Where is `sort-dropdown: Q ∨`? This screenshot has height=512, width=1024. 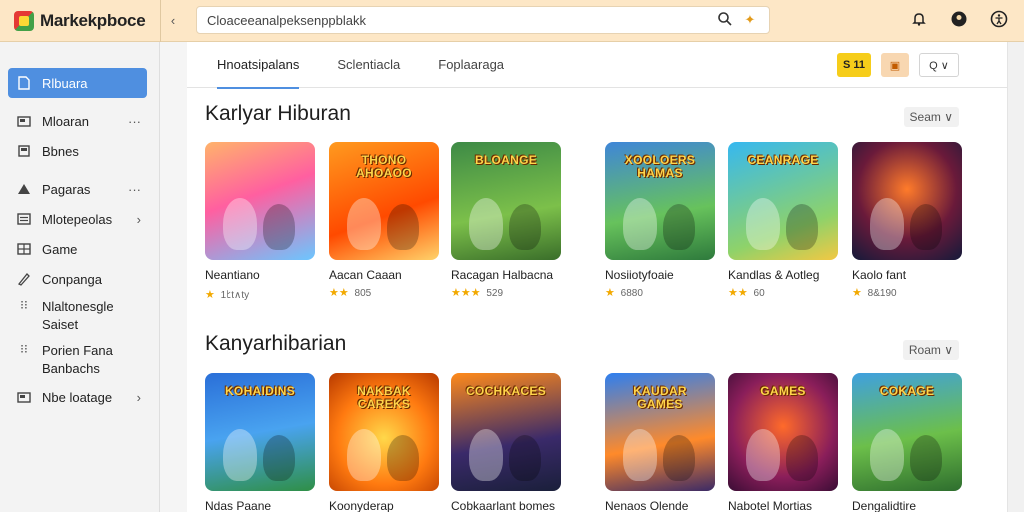
sort-dropdown: Q ∨ is located at coordinates (939, 65).